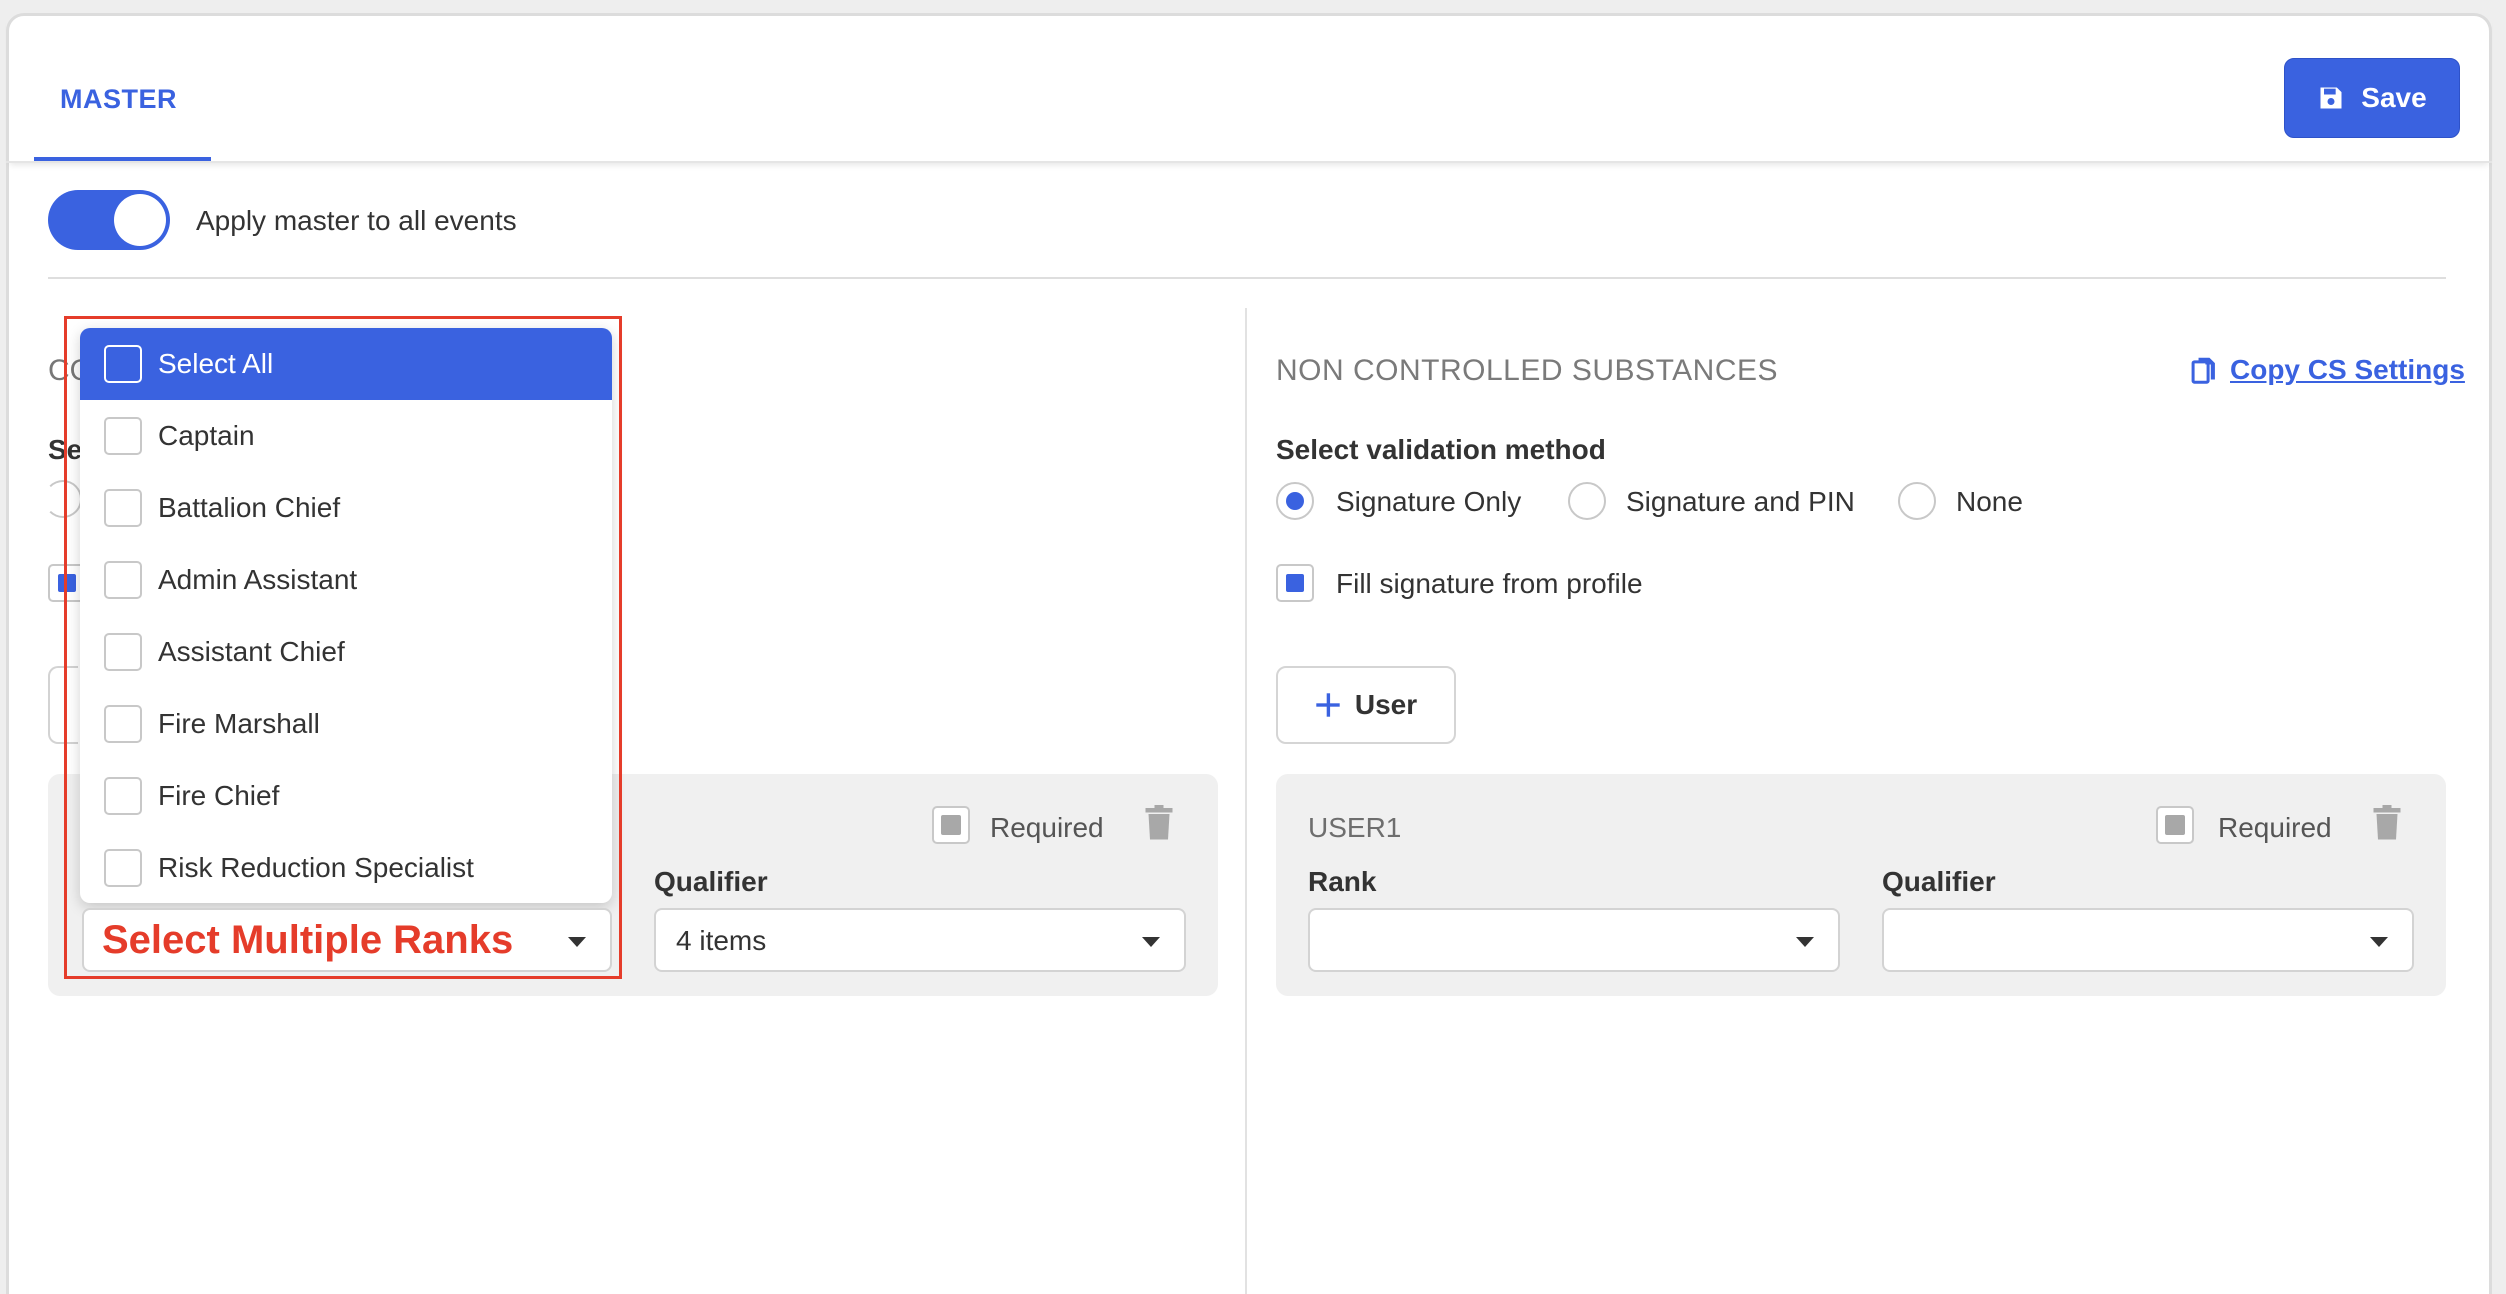 Image resolution: width=2506 pixels, height=1294 pixels. Describe the element at coordinates (1989, 501) in the screenshot. I see `radio-none-label: None` at that location.